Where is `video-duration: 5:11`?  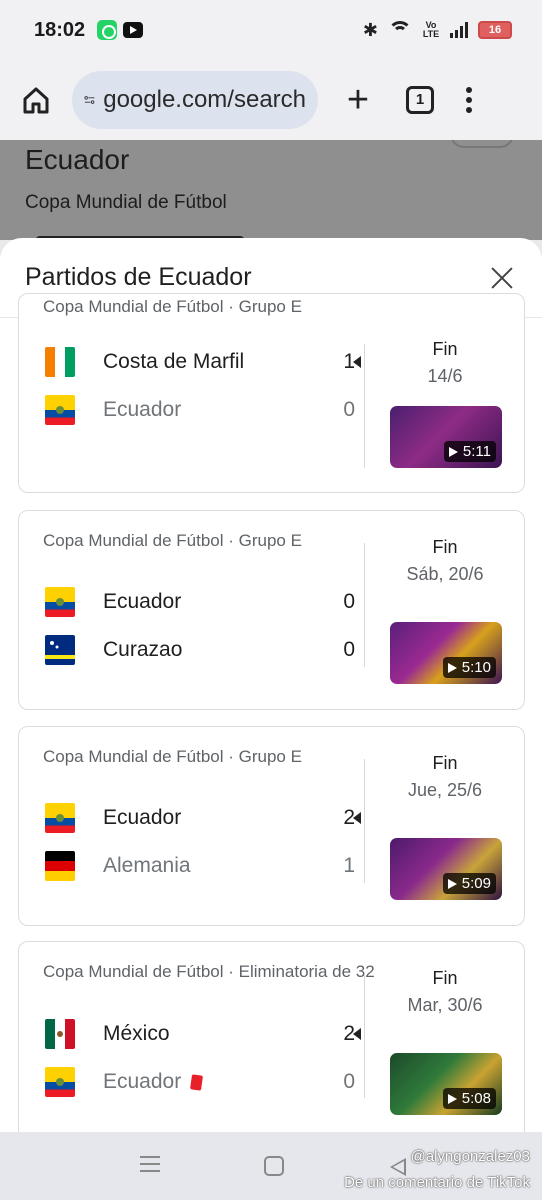 video-duration: 5:11 is located at coordinates (469, 451).